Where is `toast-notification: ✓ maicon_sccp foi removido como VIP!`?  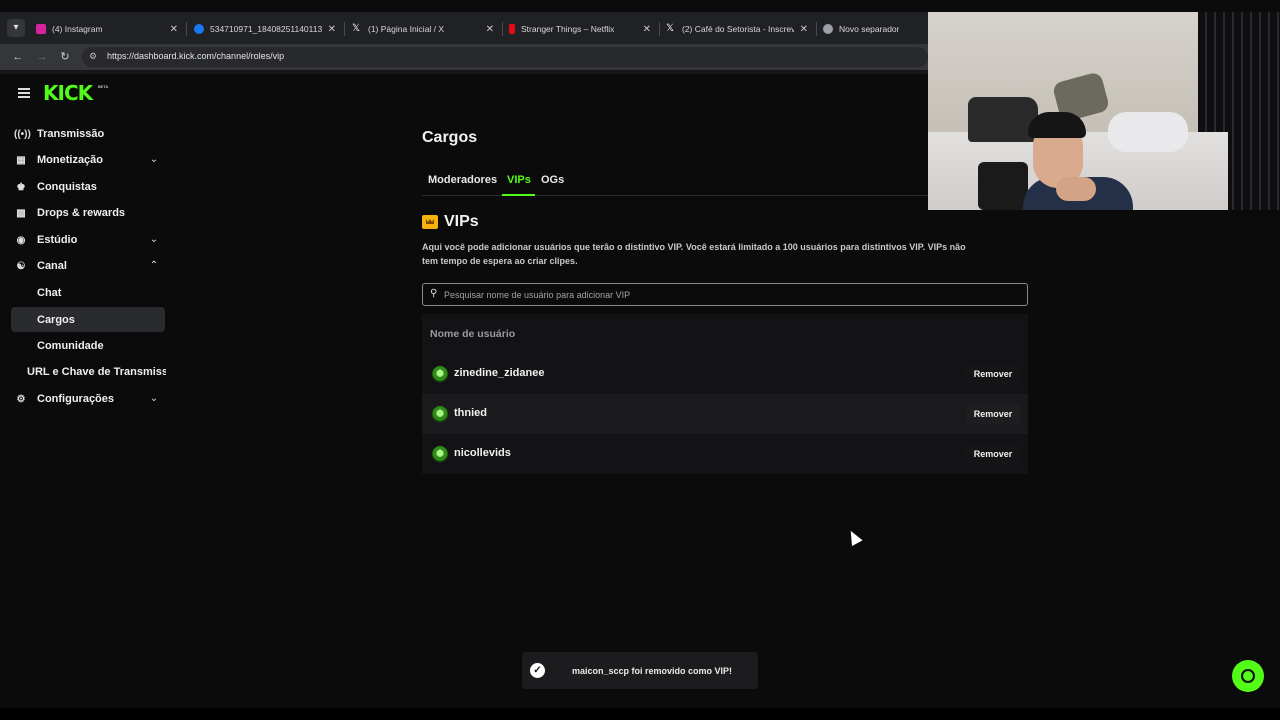
toast-notification: ✓ maicon_sccp foi removido como VIP! is located at coordinates (640, 670).